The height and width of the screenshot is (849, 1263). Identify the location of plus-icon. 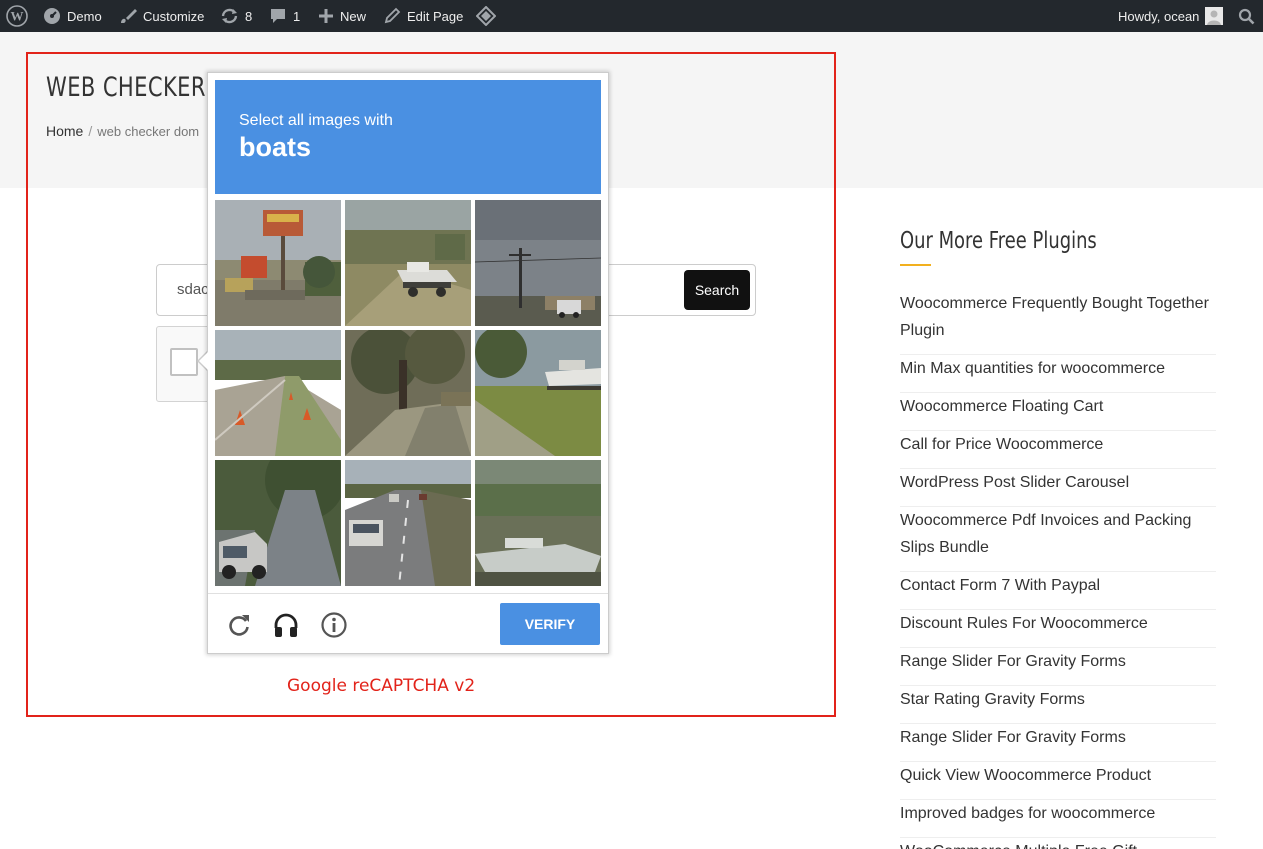
(326, 16).